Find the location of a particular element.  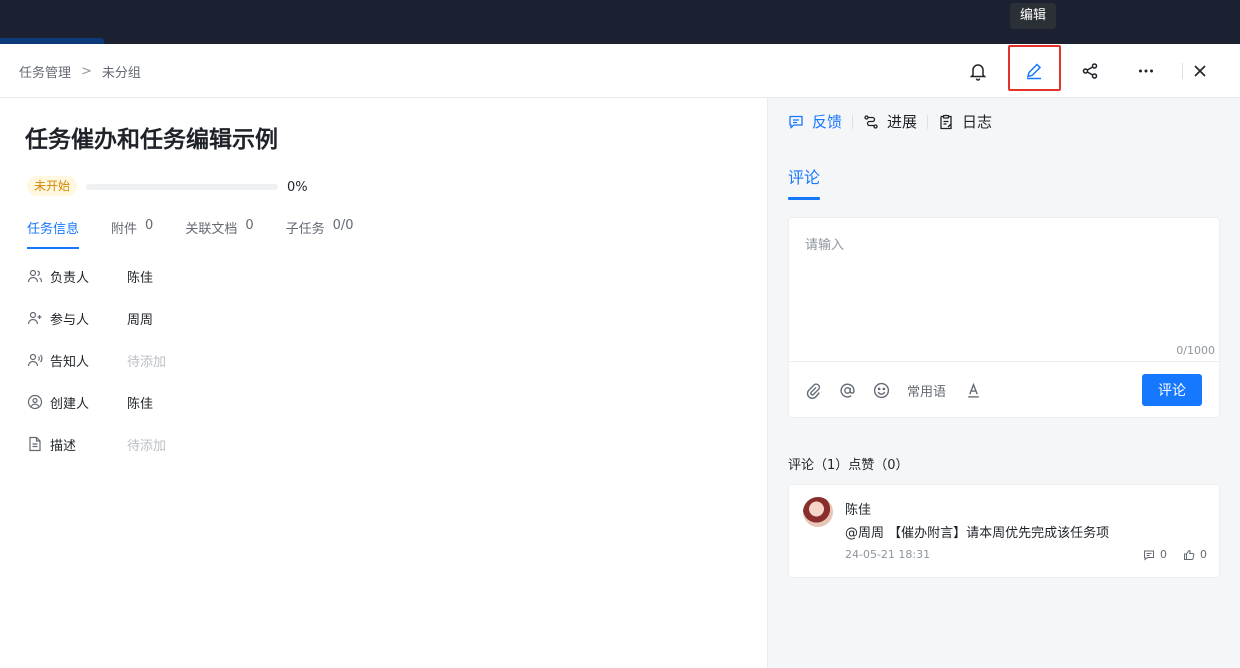

field-owner: 负责人 陈佳 is located at coordinates (90, 276).